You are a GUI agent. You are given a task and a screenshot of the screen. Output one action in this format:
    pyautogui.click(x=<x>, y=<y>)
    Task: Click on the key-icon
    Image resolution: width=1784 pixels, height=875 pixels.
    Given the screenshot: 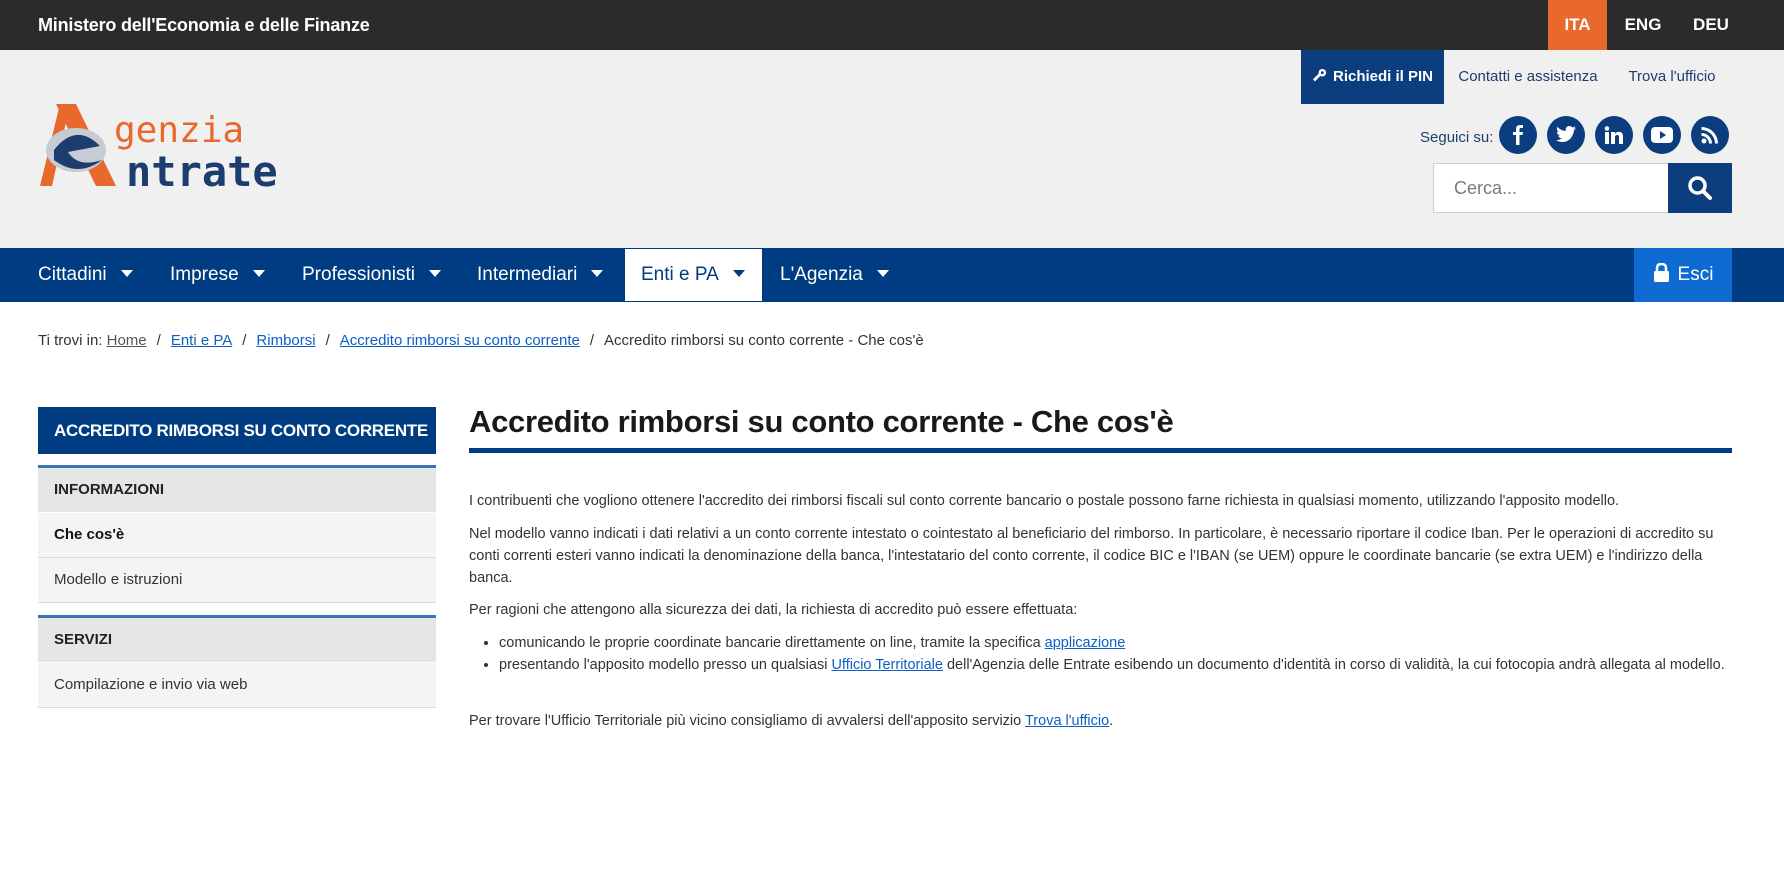 What is the action you would take?
    pyautogui.click(x=1319, y=79)
    